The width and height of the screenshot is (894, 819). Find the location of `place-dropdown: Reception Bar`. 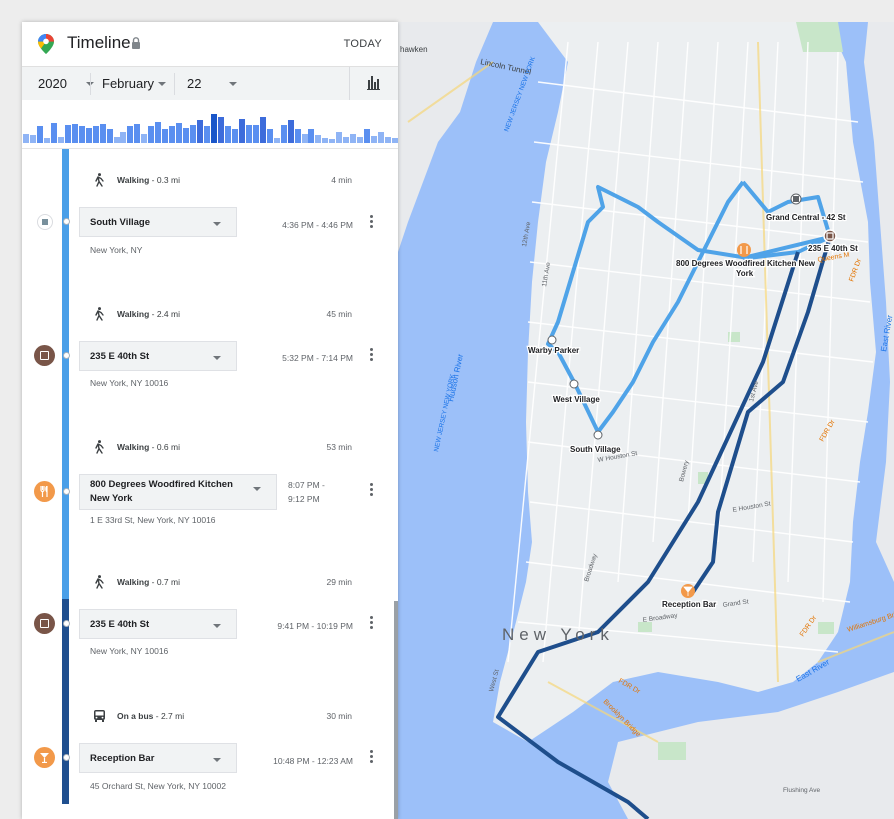

place-dropdown: Reception Bar is located at coordinates (158, 758).